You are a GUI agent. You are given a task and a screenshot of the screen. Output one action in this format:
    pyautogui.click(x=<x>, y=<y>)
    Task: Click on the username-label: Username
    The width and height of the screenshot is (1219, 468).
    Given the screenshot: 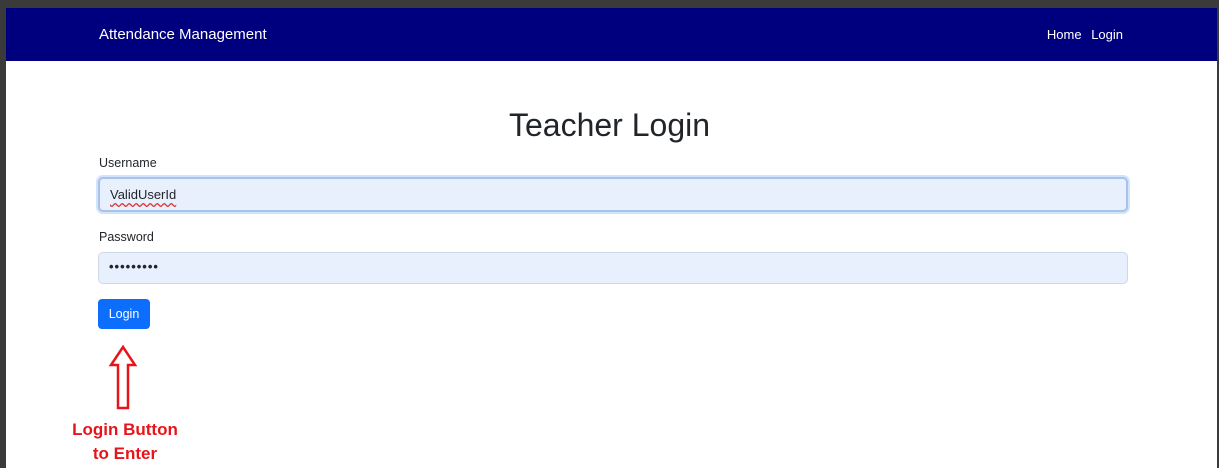 What is the action you would take?
    pyautogui.click(x=128, y=163)
    